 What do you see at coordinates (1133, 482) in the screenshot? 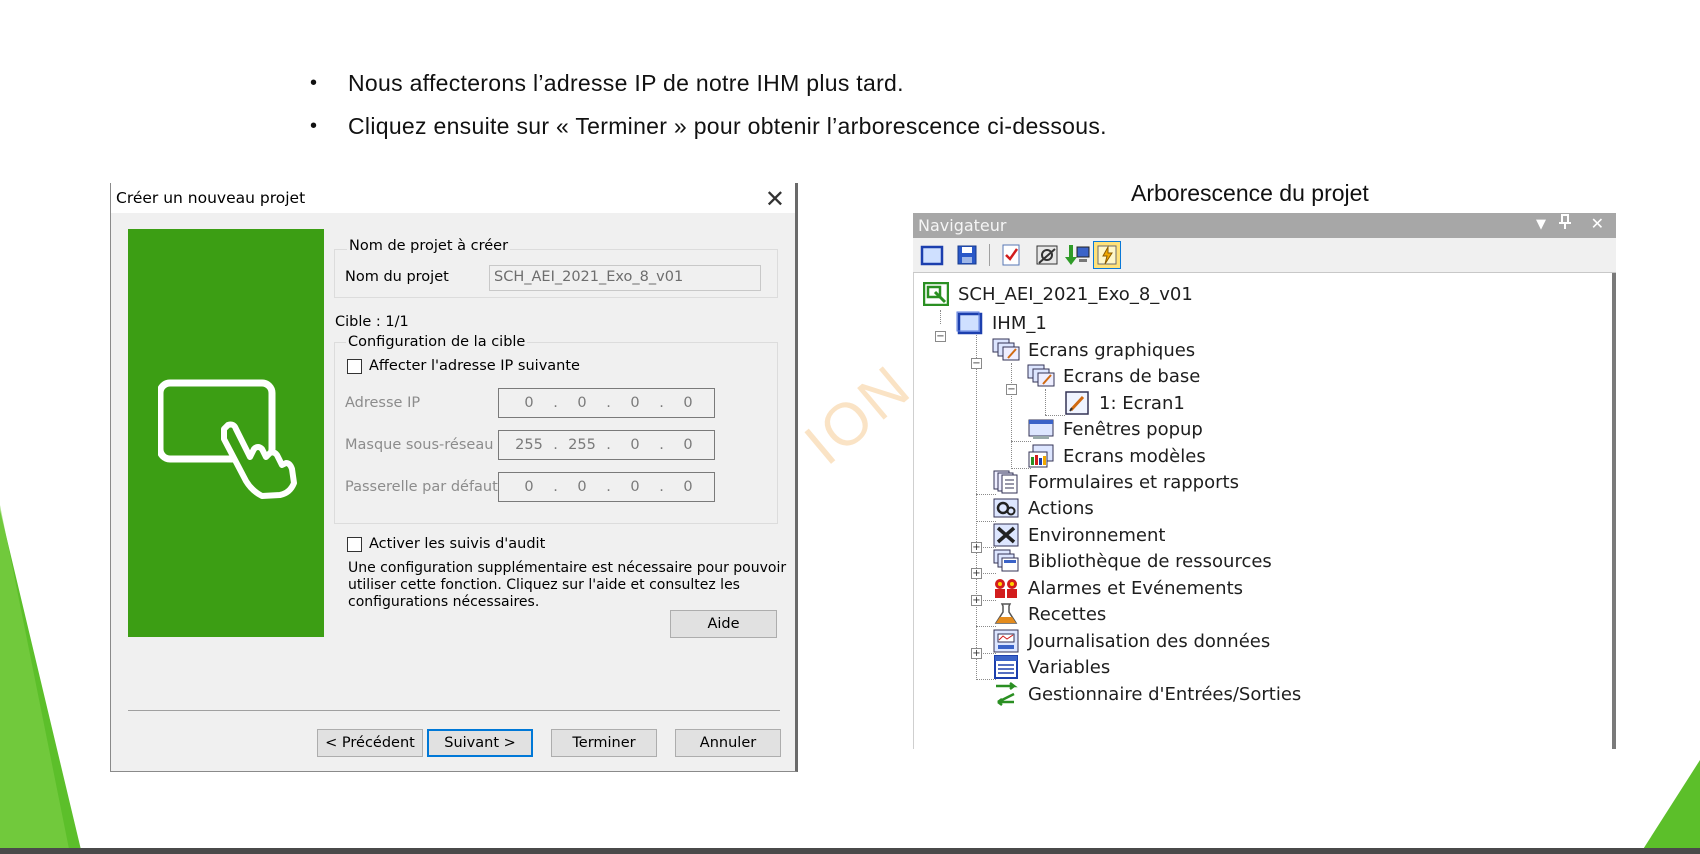
I see `tree-item-label: Formulaires et rapports` at bounding box center [1133, 482].